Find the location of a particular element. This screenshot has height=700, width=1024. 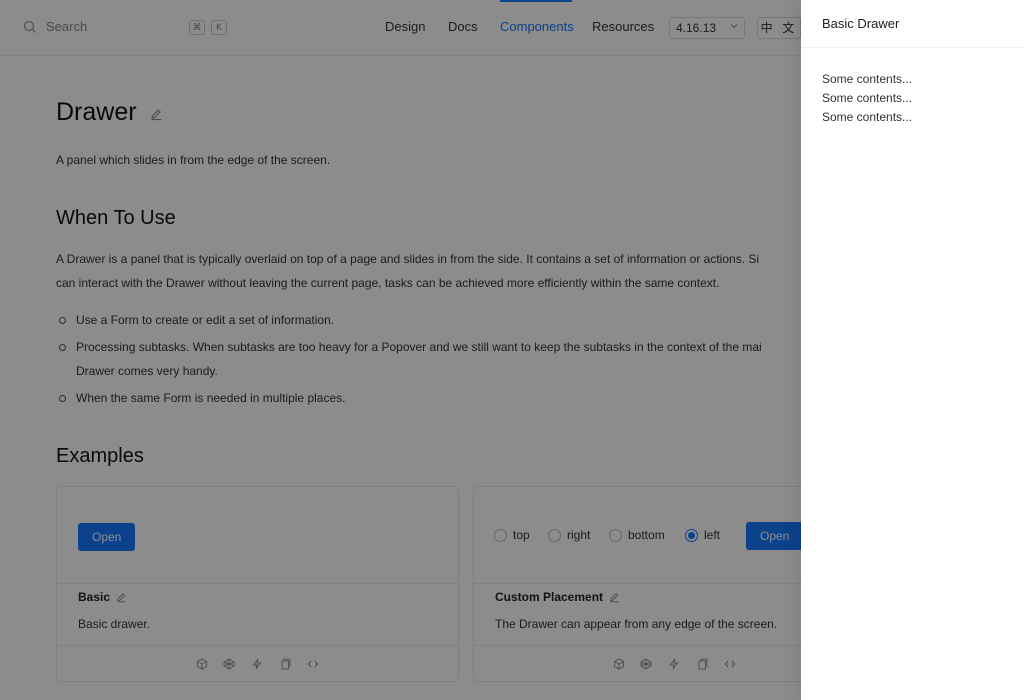

drawer-title: Basic Drawer is located at coordinates (861, 23).